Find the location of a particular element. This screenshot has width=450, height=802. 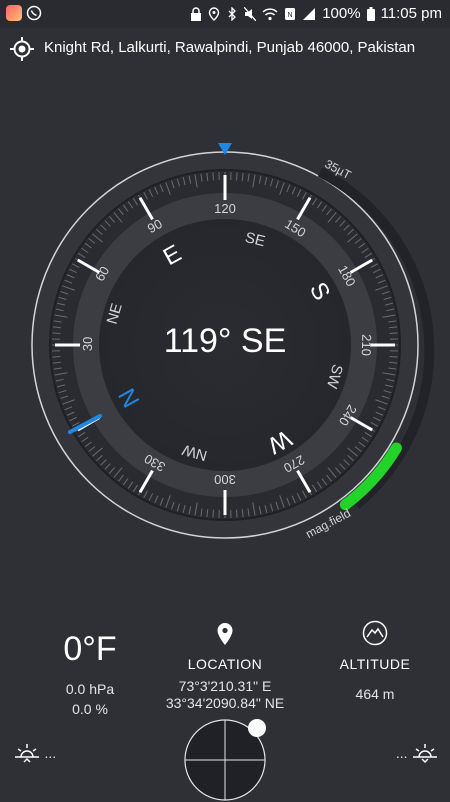

sunset-icon is located at coordinates (425, 754).